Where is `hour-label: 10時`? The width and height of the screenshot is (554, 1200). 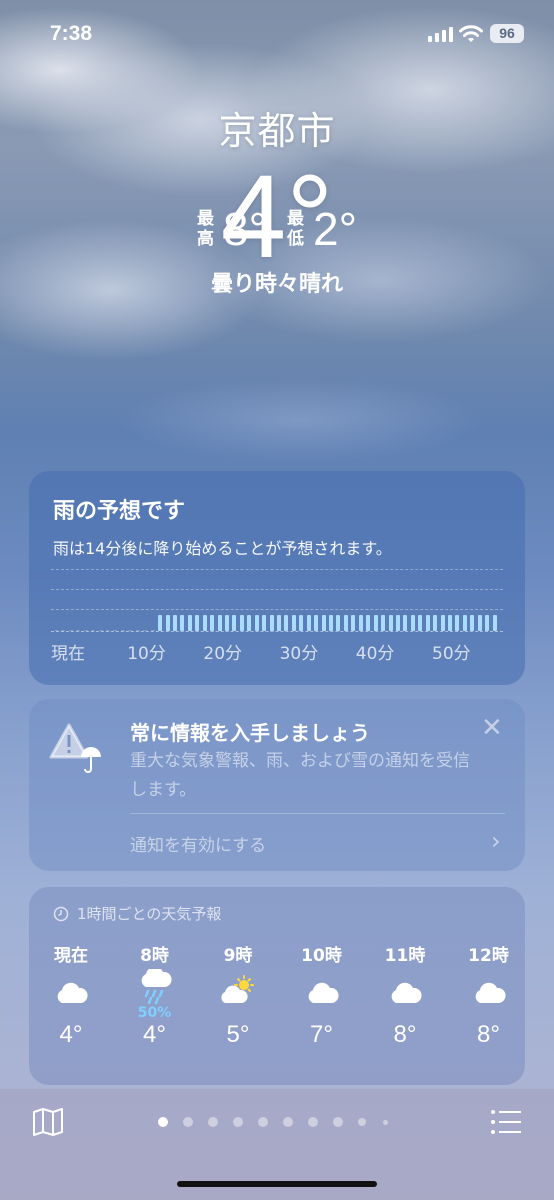
hour-label: 10時 is located at coordinates (321, 956).